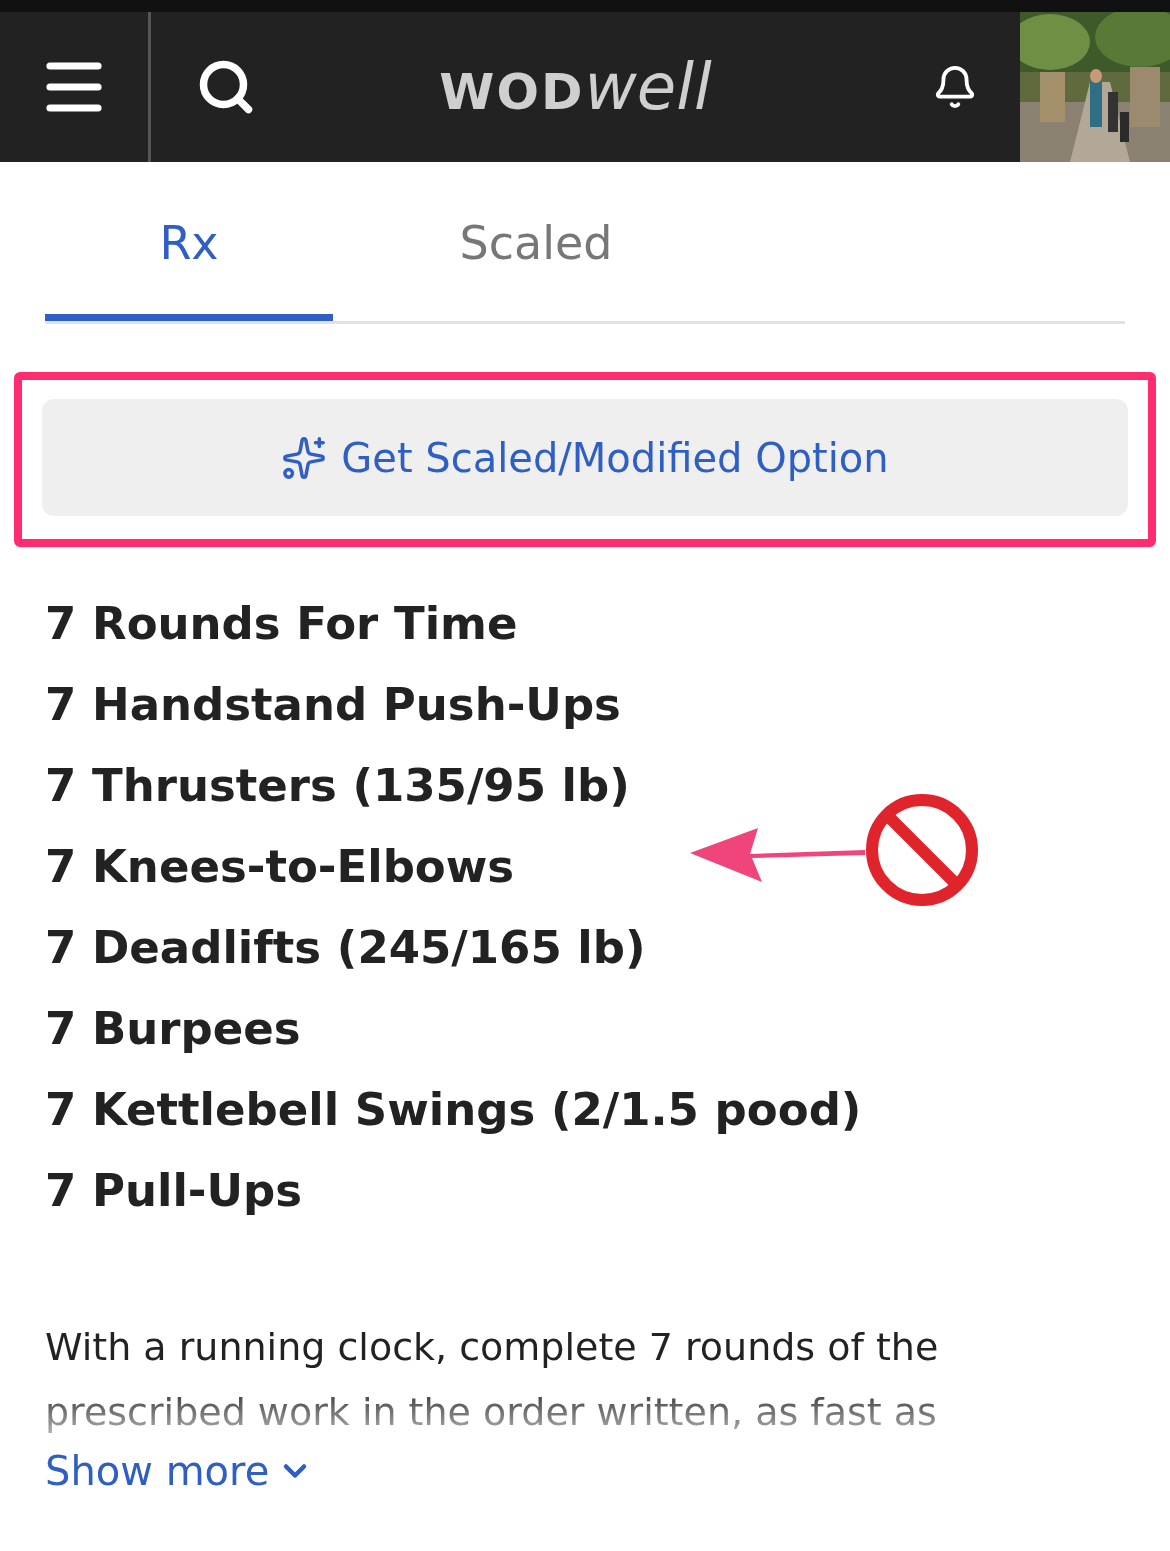  What do you see at coordinates (345, 948) in the screenshot?
I see `workout-line: 7 Deadlifts (245/165 lb)` at bounding box center [345, 948].